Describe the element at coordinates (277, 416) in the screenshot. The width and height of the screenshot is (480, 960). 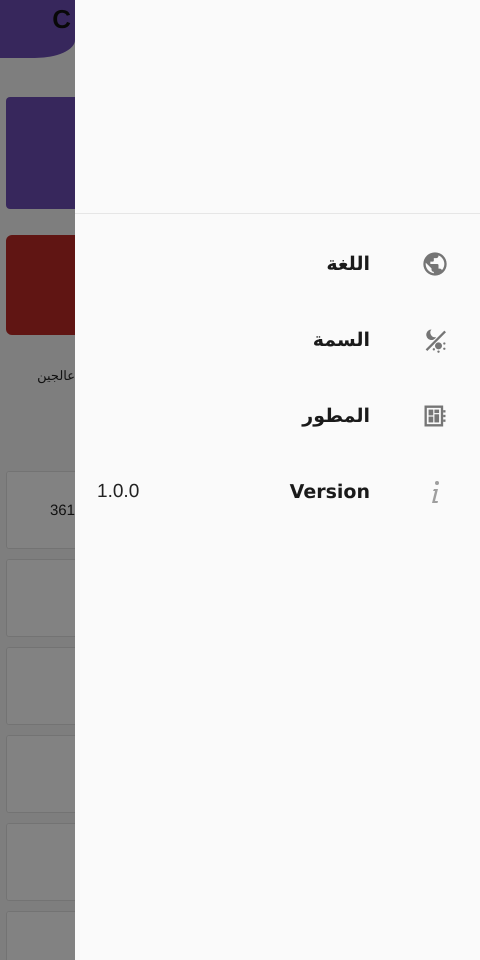
I see `drawer-item: المطور` at that location.